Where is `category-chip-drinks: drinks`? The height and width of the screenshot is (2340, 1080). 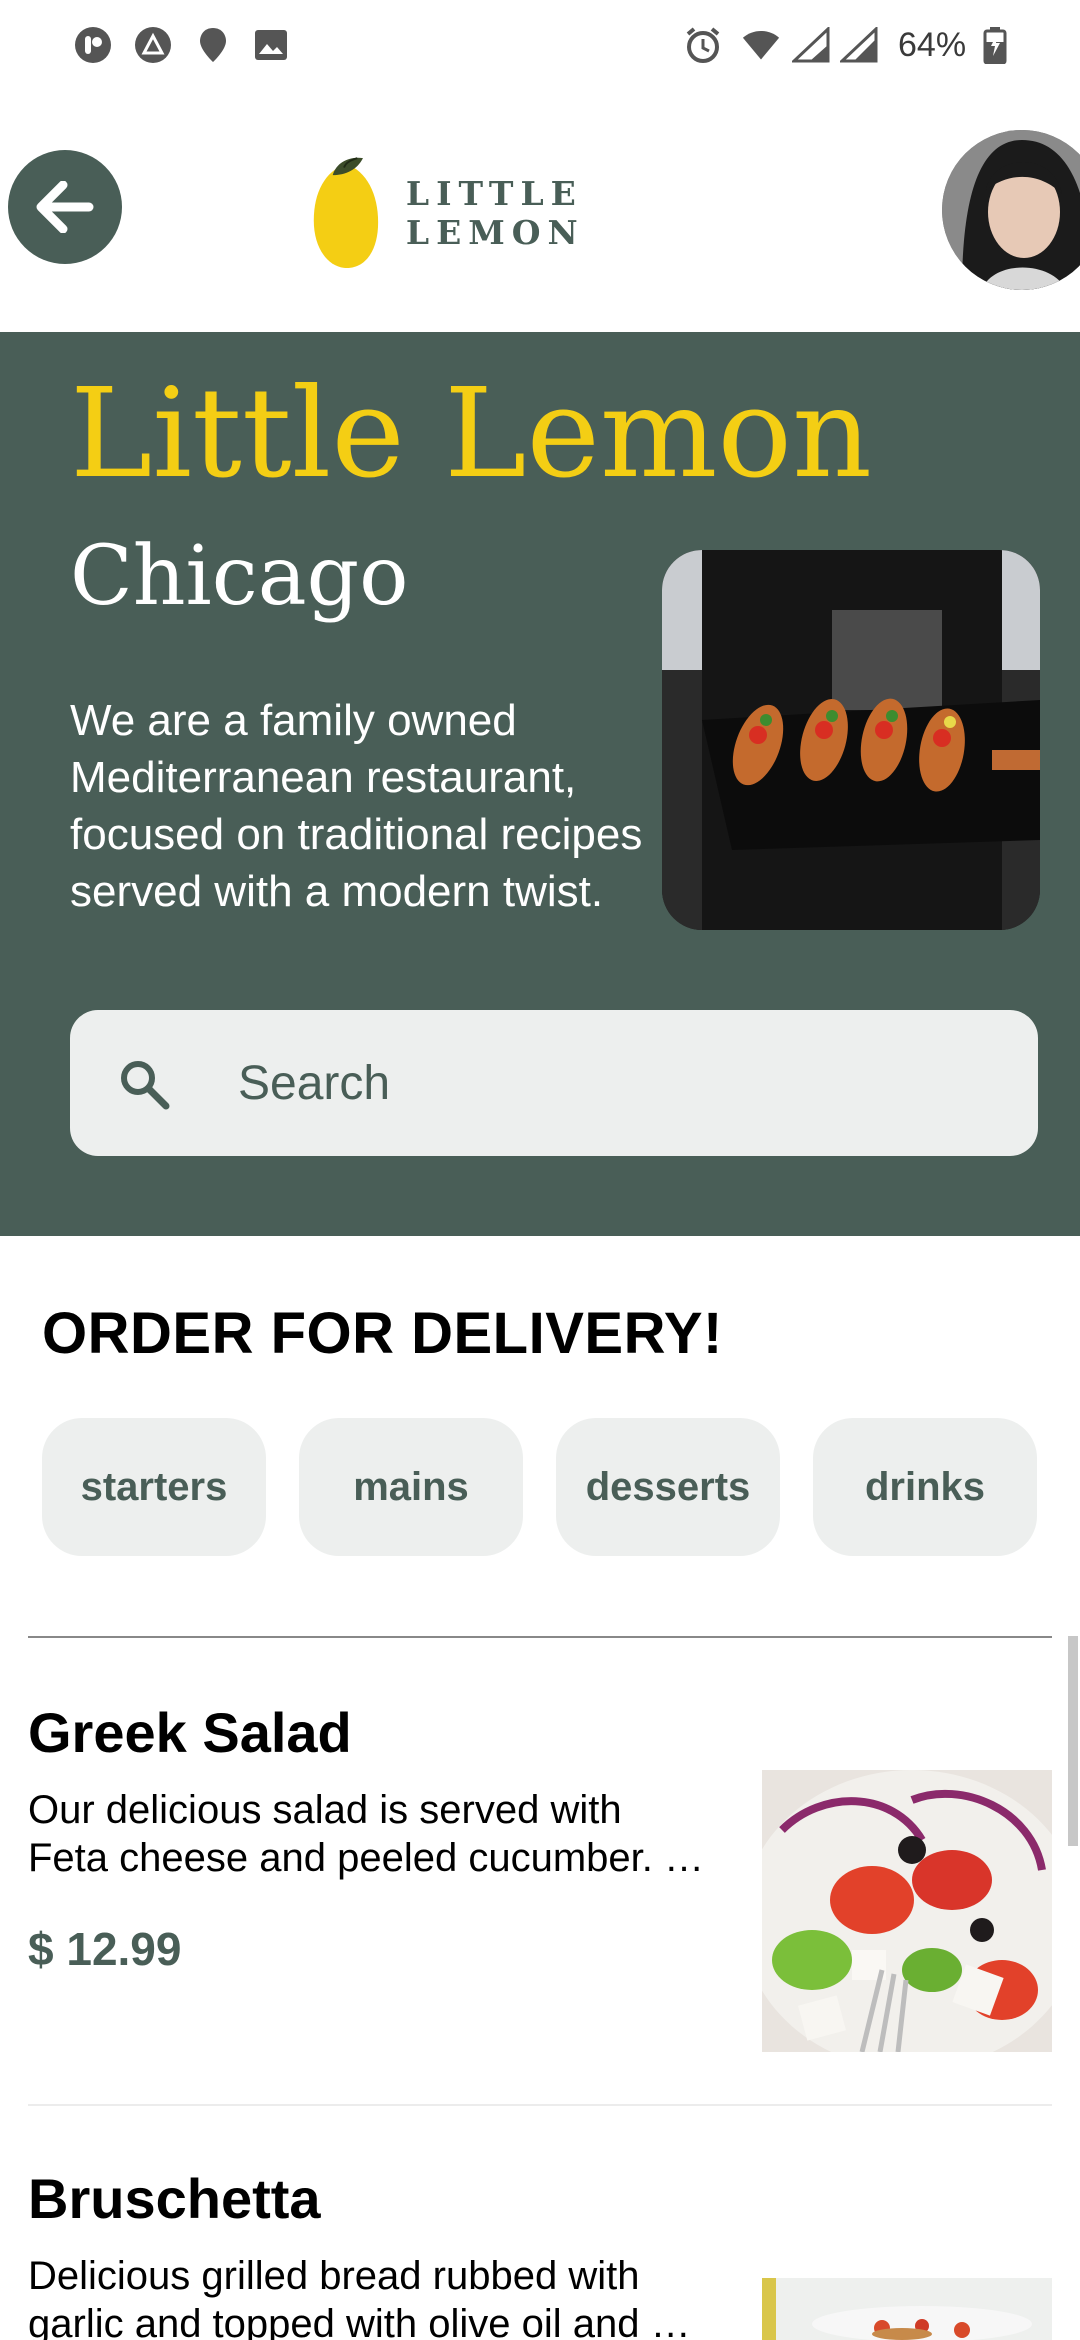 category-chip-drinks: drinks is located at coordinates (925, 1487).